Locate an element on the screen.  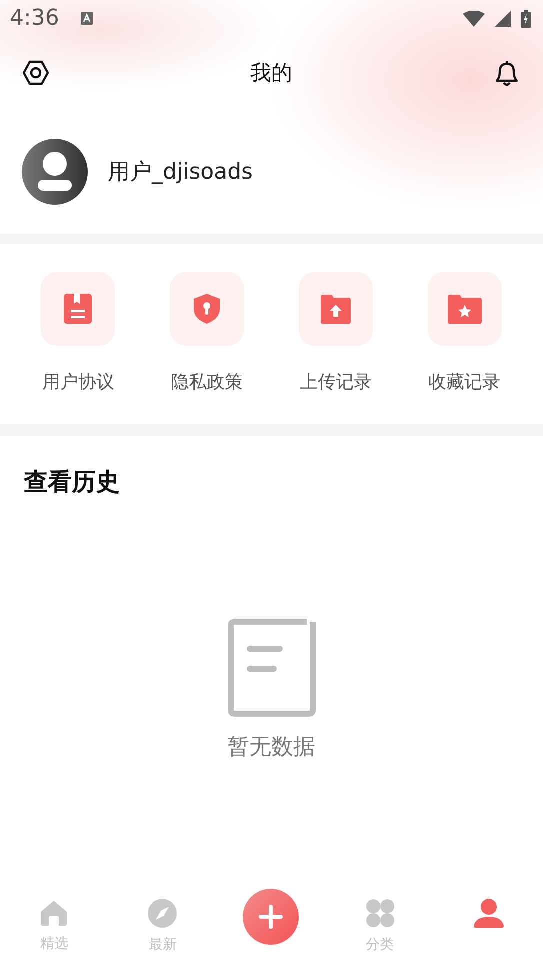
status-time: 4:36 is located at coordinates (35, 18).